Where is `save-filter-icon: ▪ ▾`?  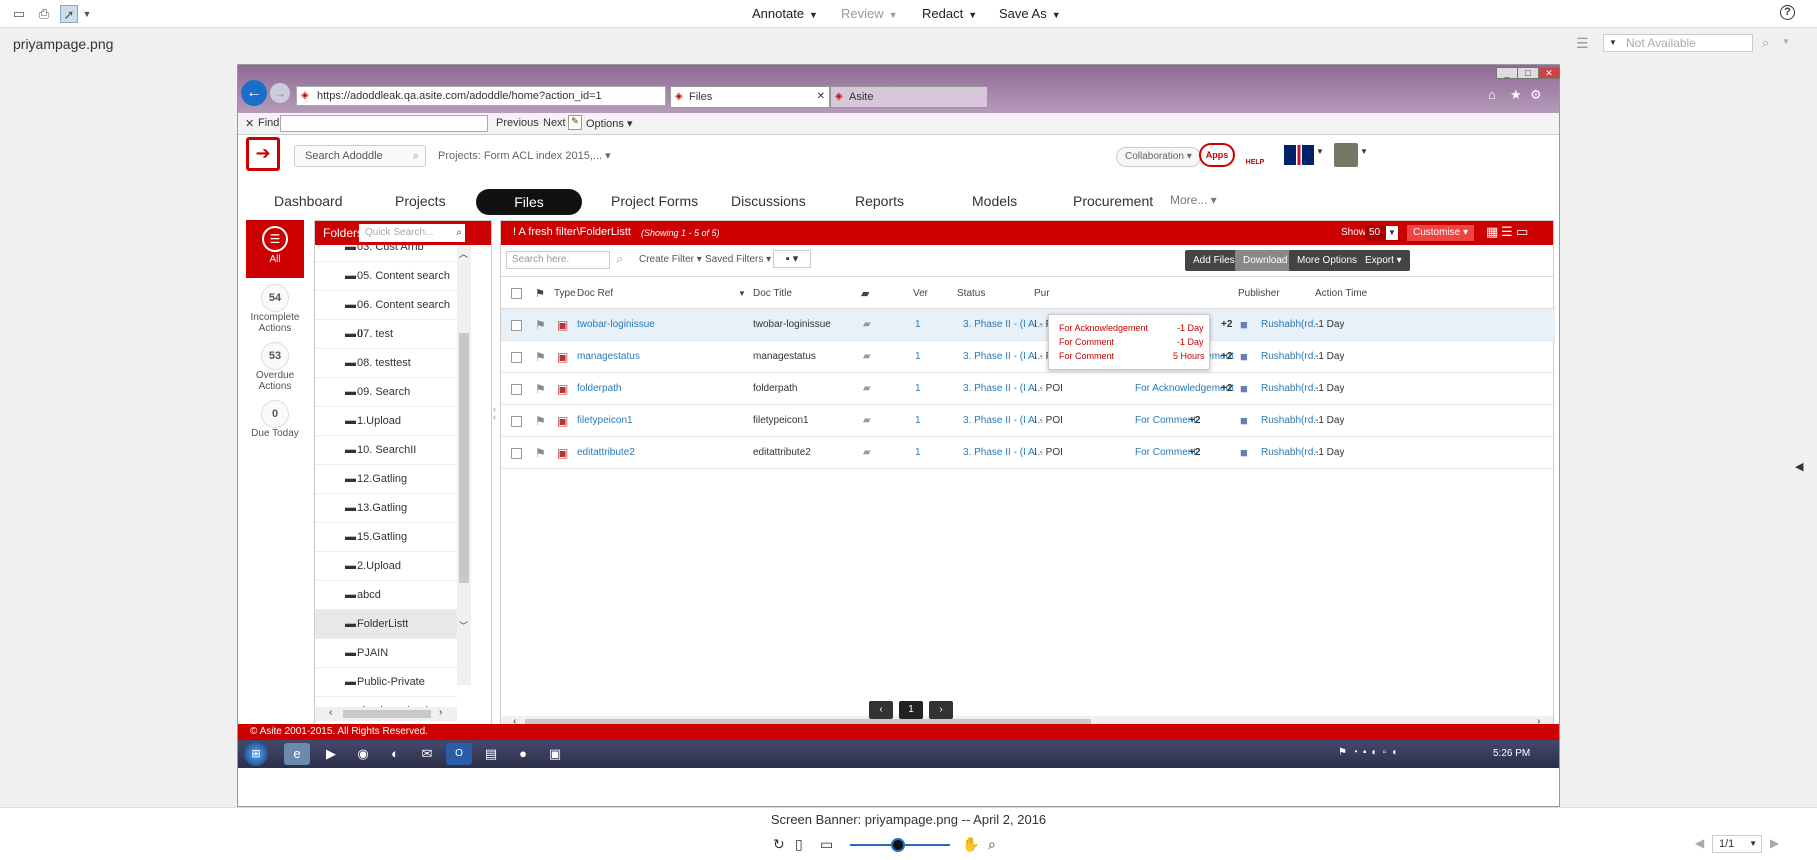 save-filter-icon: ▪ ▾ is located at coordinates (792, 259).